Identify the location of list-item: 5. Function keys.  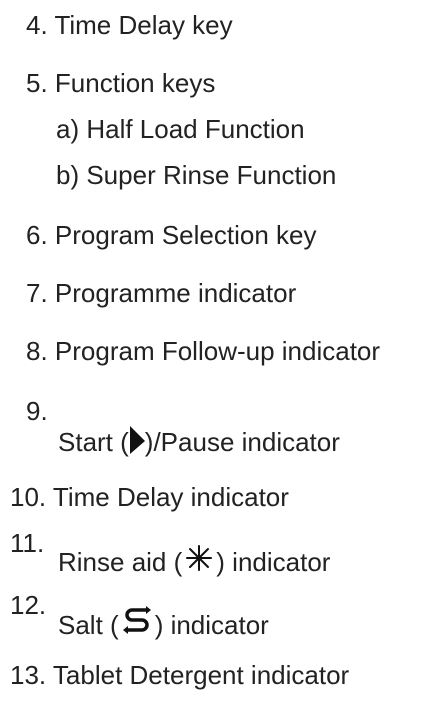
(120, 83).